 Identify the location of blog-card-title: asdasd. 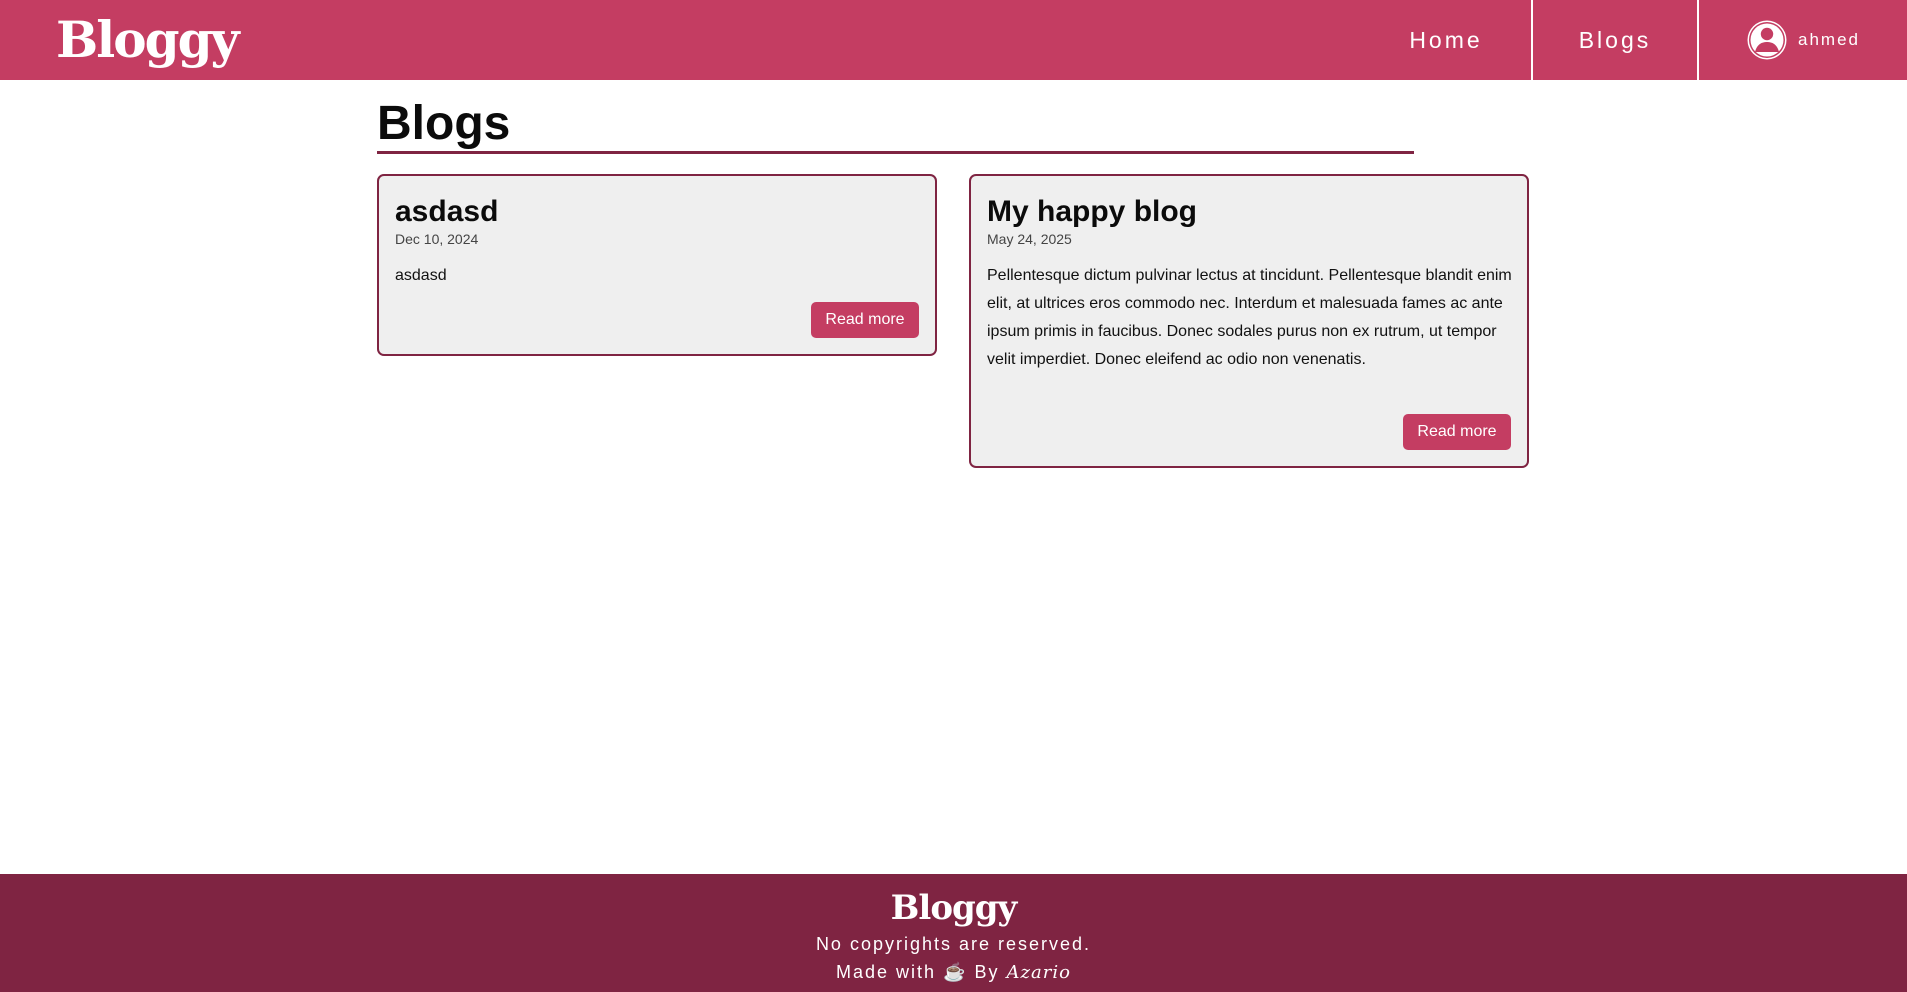
(446, 212).